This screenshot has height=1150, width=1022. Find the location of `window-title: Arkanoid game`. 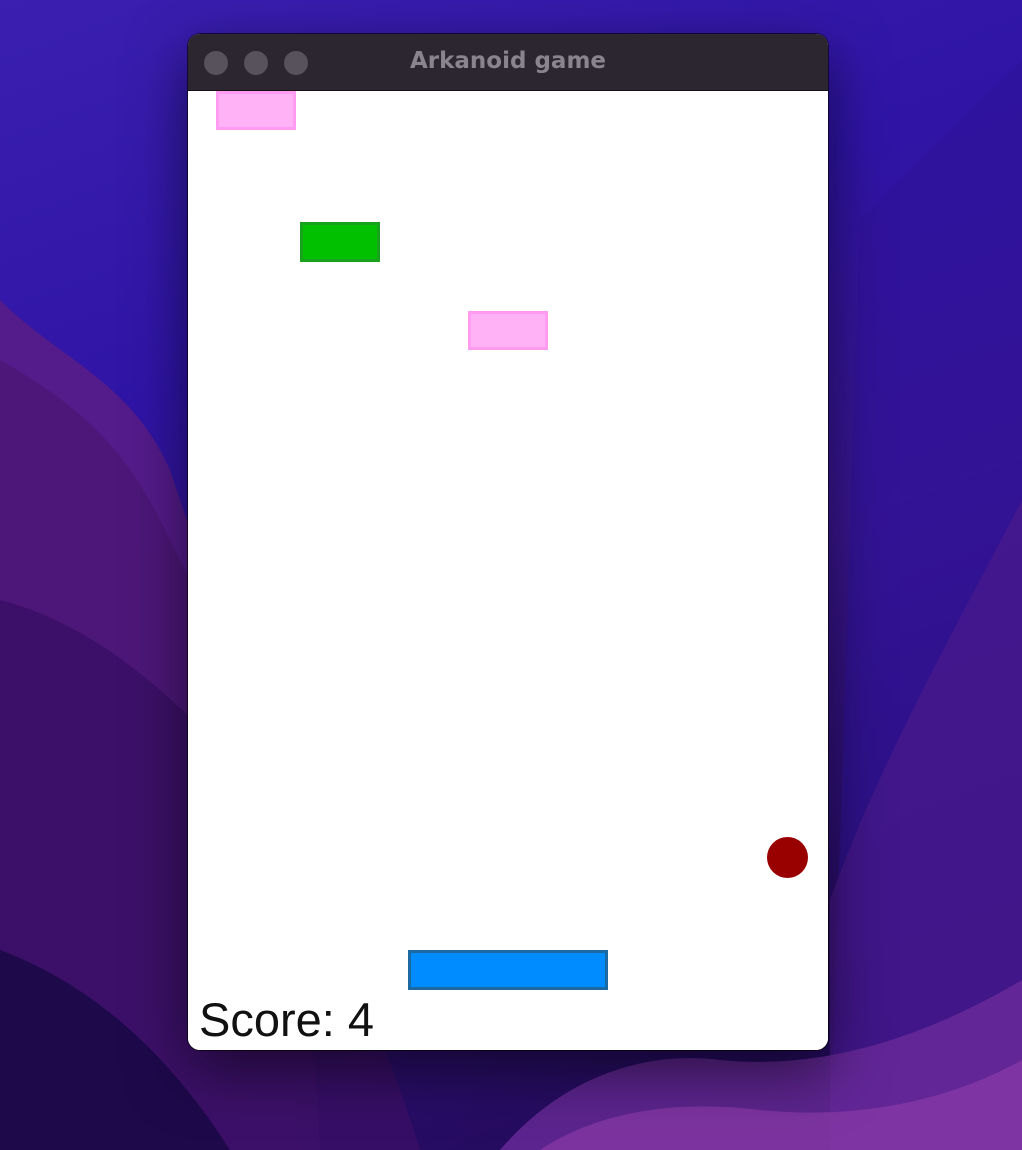

window-title: Arkanoid game is located at coordinates (508, 61).